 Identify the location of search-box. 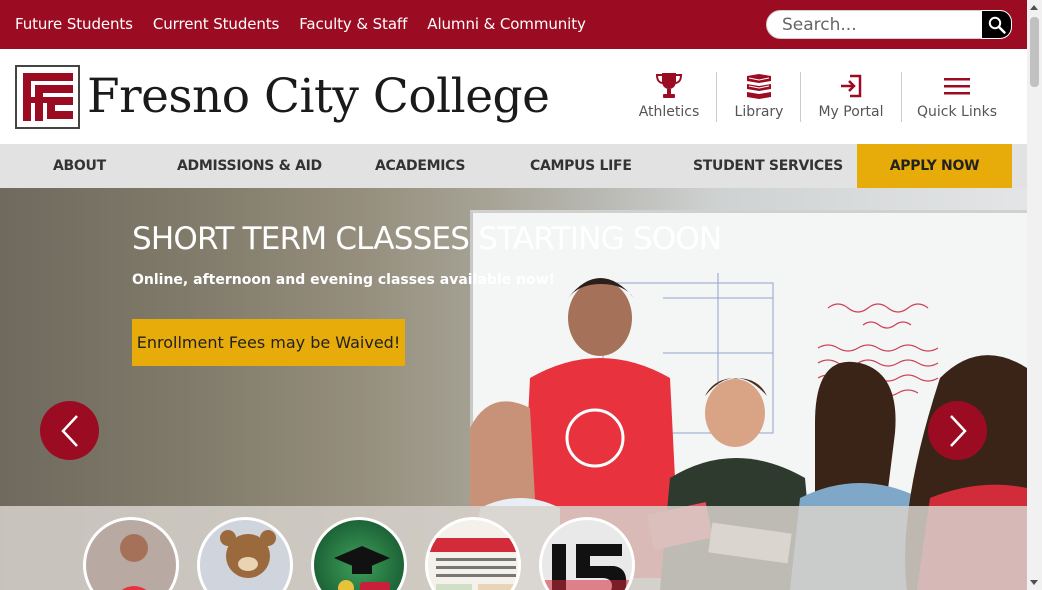
(889, 24).